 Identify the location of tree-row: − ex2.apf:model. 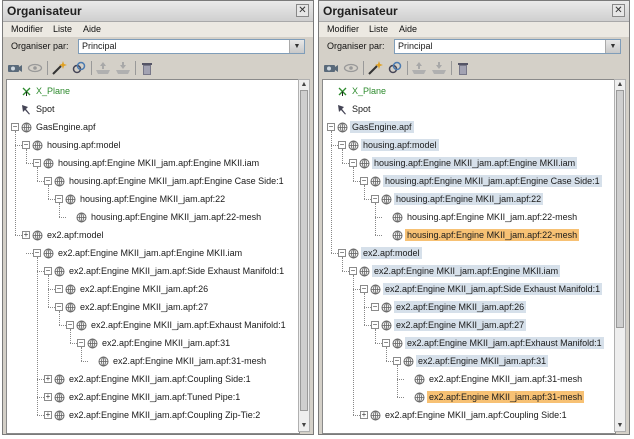
(468, 253).